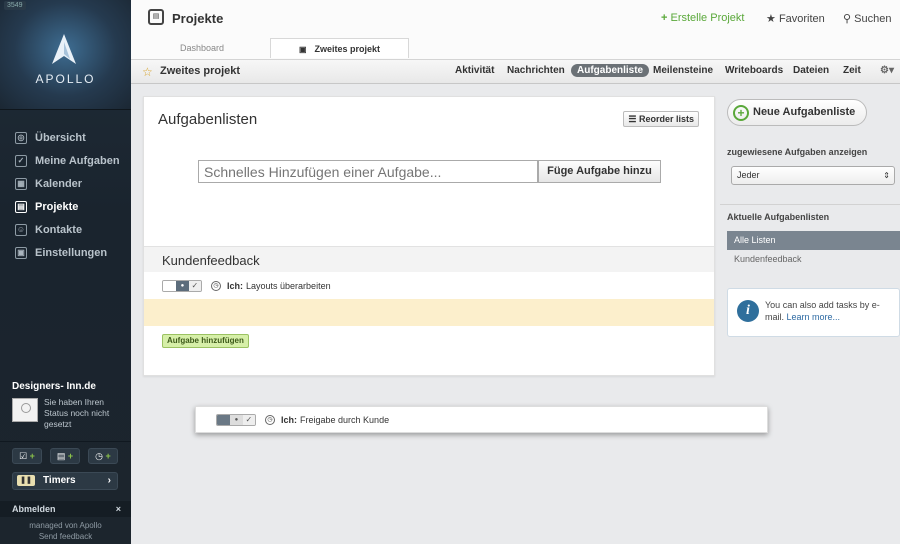 The width and height of the screenshot is (900, 544). I want to click on quick-add-input, so click(368, 171).